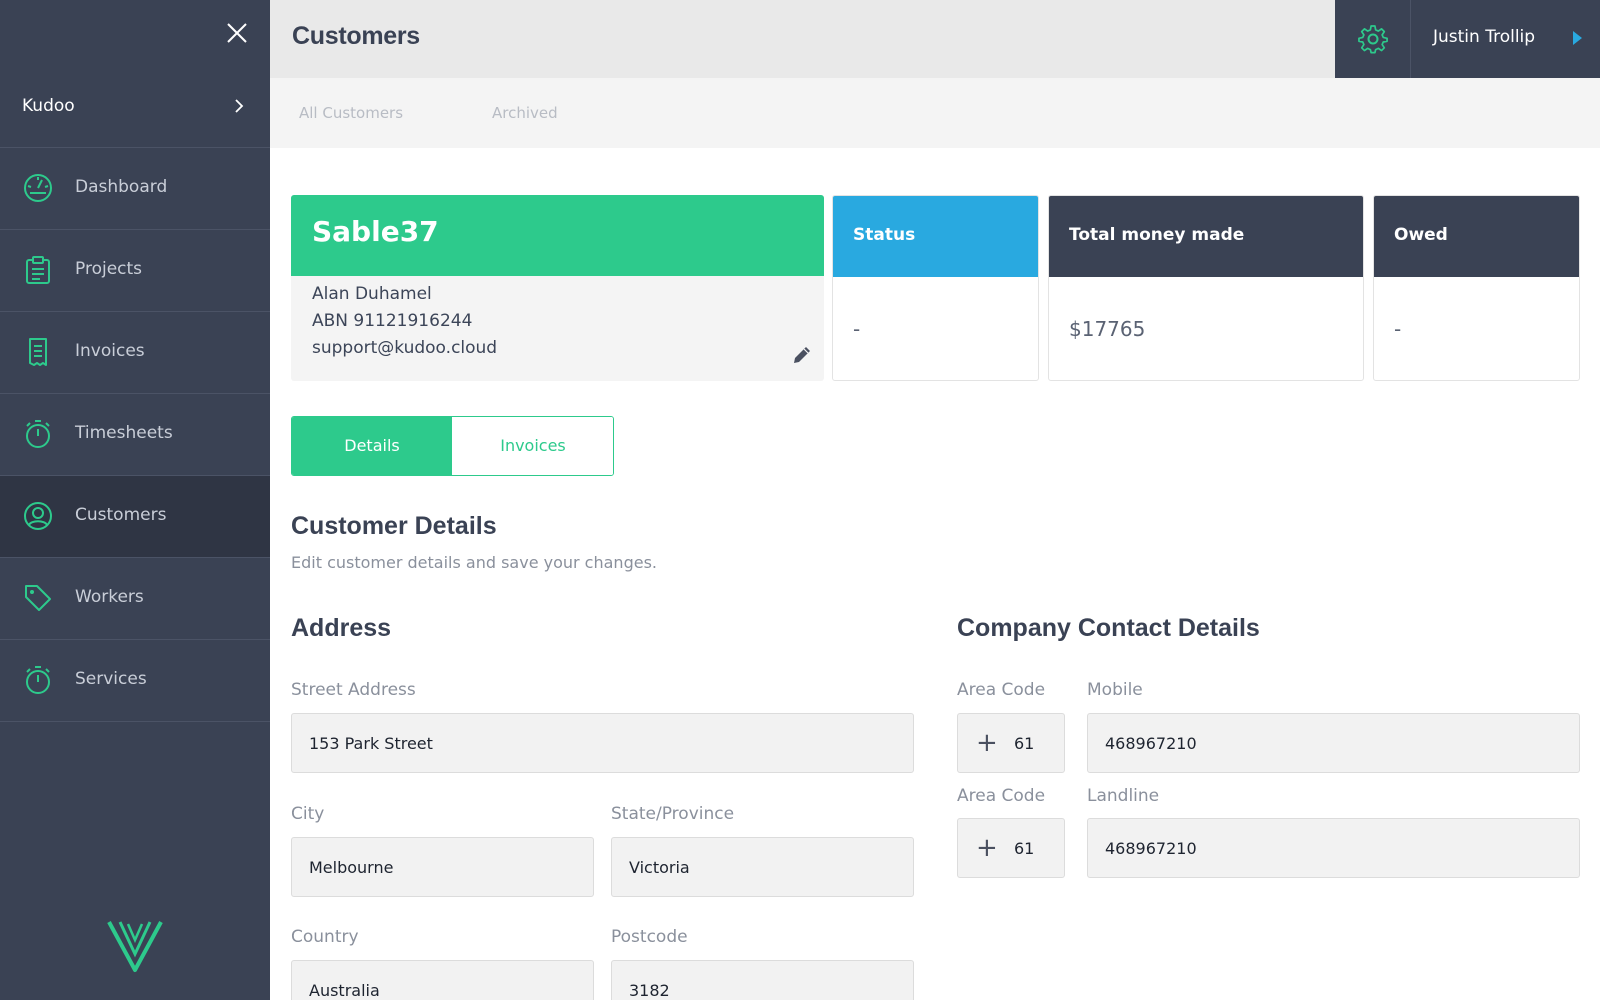 Image resolution: width=1600 pixels, height=1000 pixels. What do you see at coordinates (1011, 848) in the screenshot?
I see `landline-area-code-field: + 61` at bounding box center [1011, 848].